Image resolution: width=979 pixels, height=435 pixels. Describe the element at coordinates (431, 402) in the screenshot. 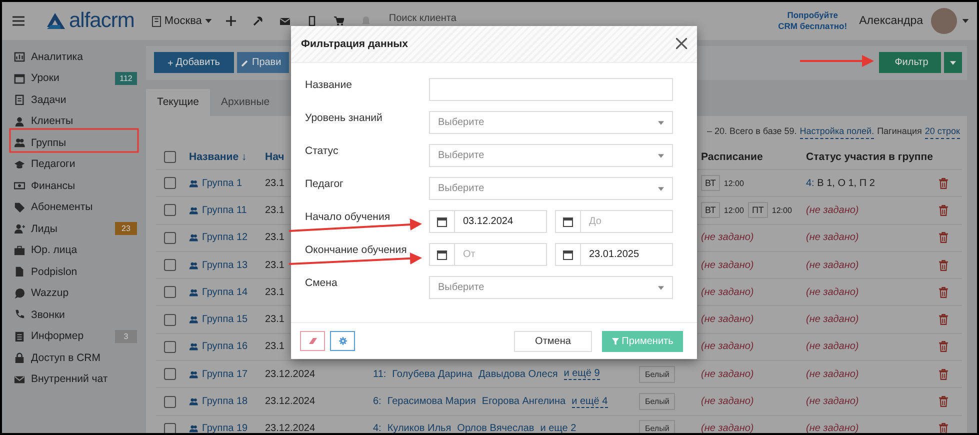

I see `student-link: Герасимова Мария` at that location.